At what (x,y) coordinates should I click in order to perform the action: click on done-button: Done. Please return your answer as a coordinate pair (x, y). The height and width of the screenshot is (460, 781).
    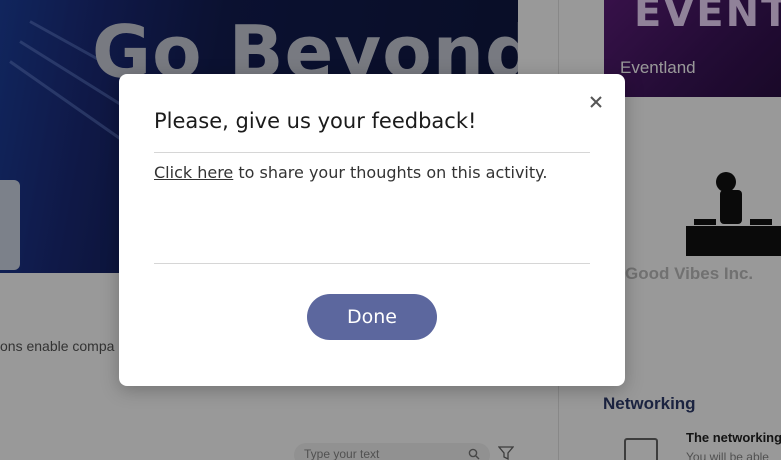
    Looking at the image, I should click on (372, 317).